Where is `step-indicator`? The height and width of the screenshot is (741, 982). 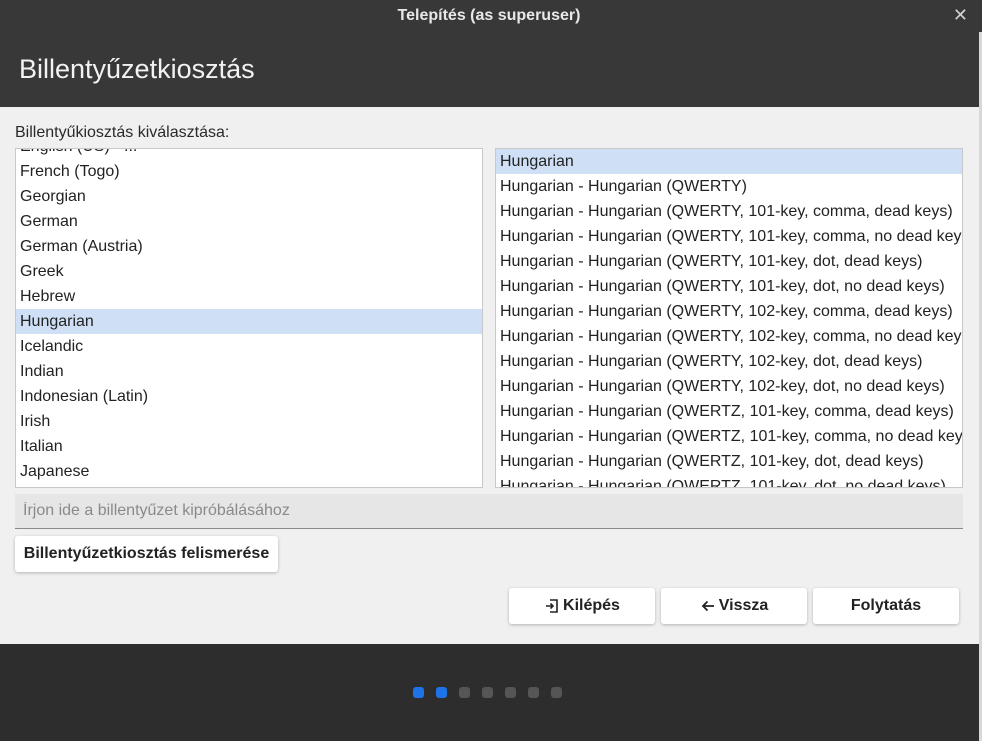
step-indicator is located at coordinates (487, 692).